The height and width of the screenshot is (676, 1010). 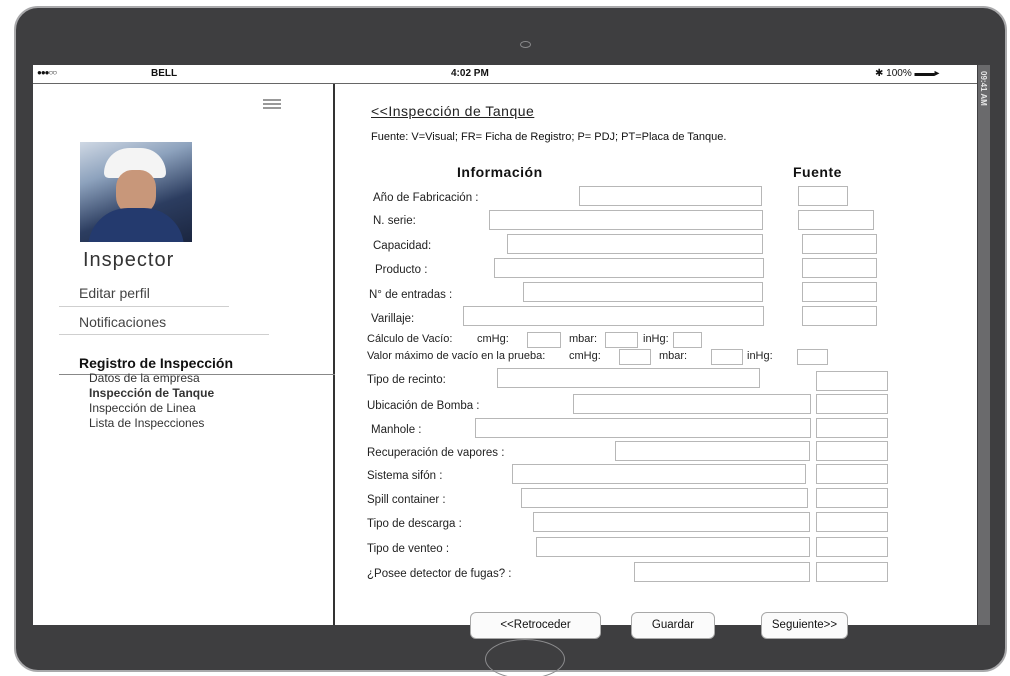 I want to click on spill-container-input, so click(x=664, y=498).